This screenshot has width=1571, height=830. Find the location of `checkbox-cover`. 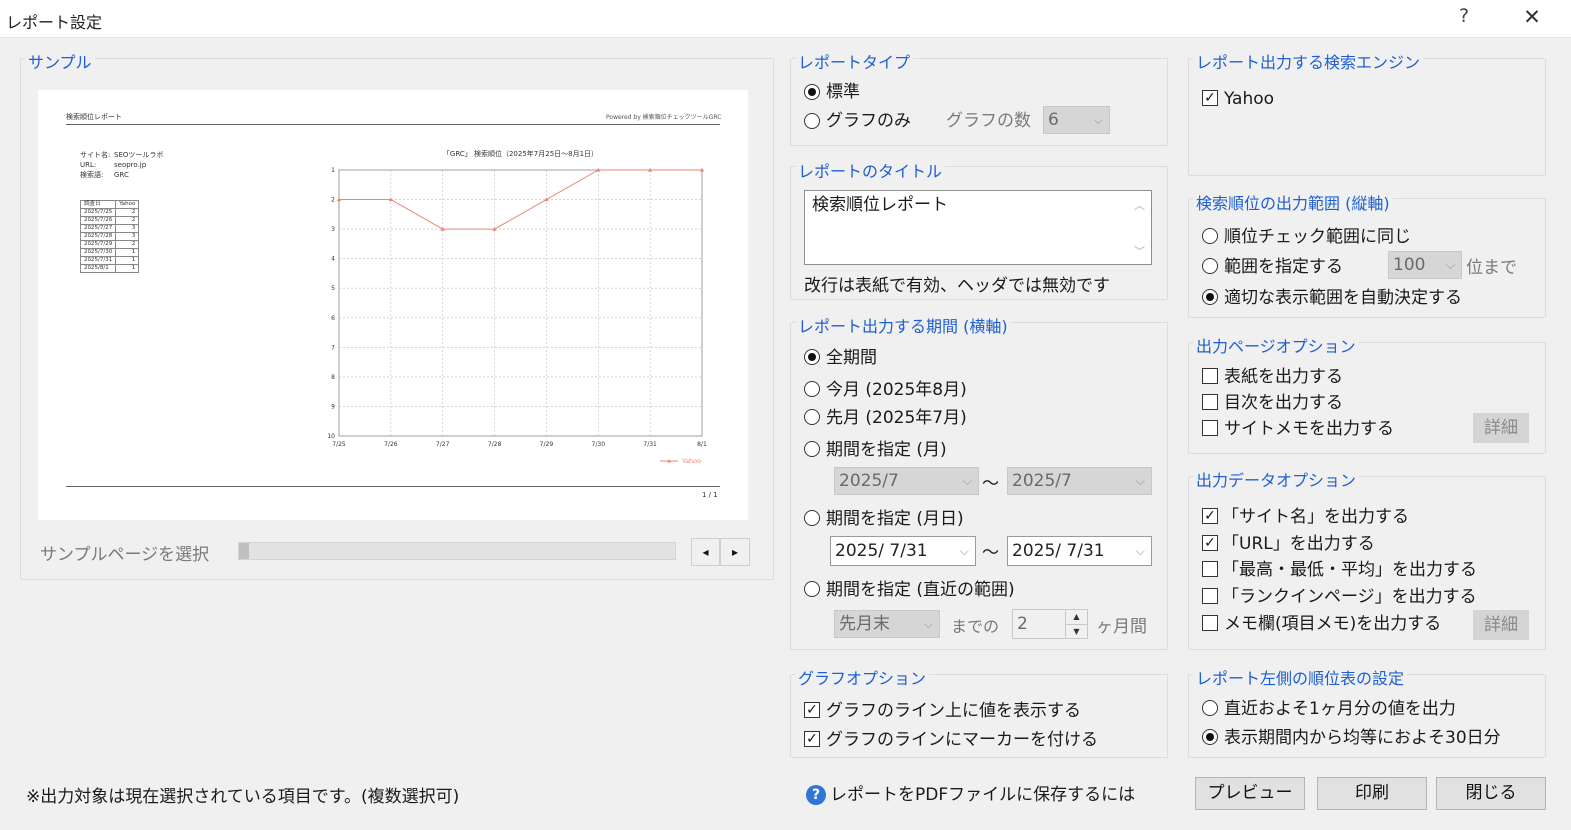

checkbox-cover is located at coordinates (1210, 376).